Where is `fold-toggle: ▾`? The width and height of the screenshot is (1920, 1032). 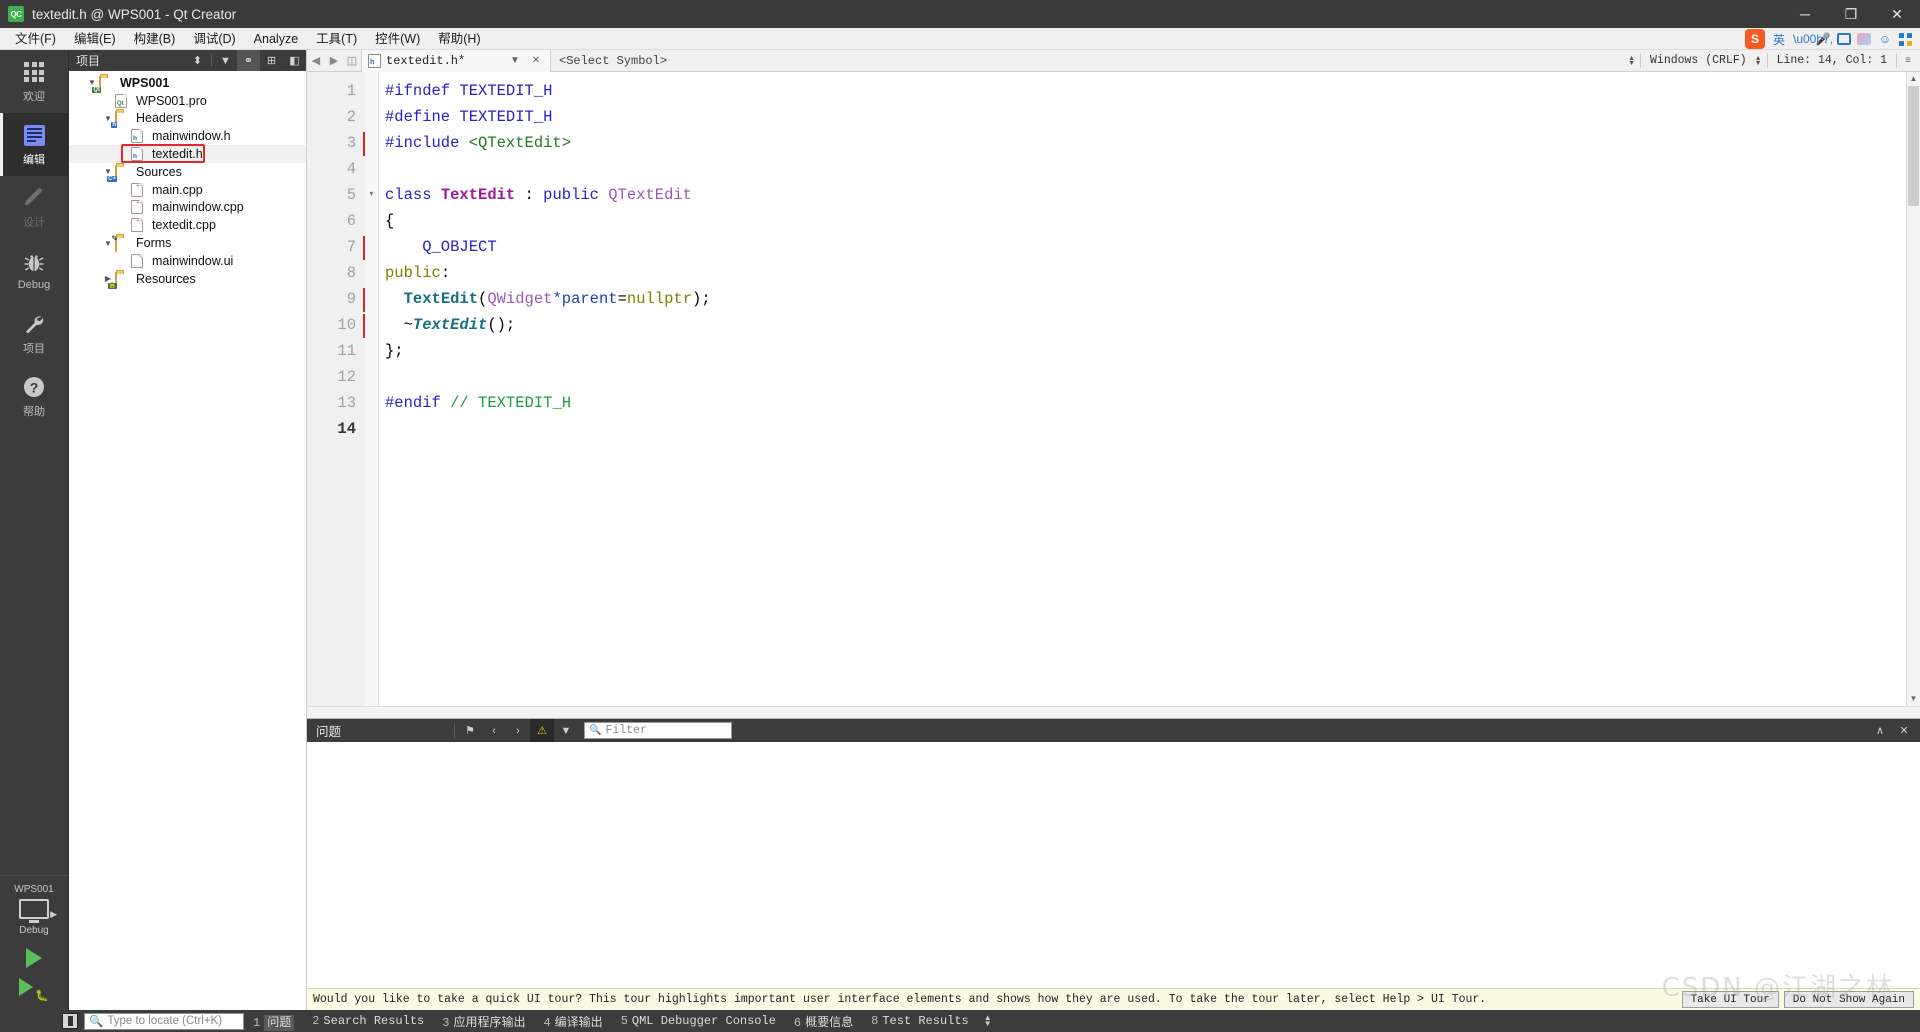
fold-toggle: ▾ is located at coordinates (371, 195).